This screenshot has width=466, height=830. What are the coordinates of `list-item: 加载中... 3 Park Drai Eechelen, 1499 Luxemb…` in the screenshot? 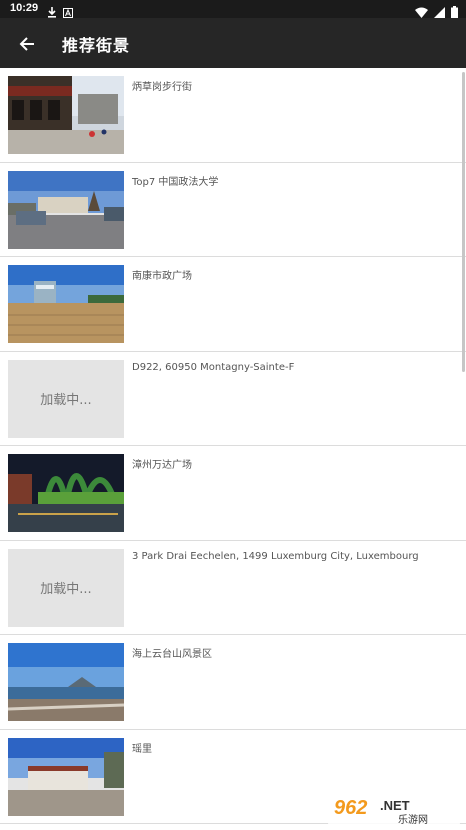 It's located at (233, 588).